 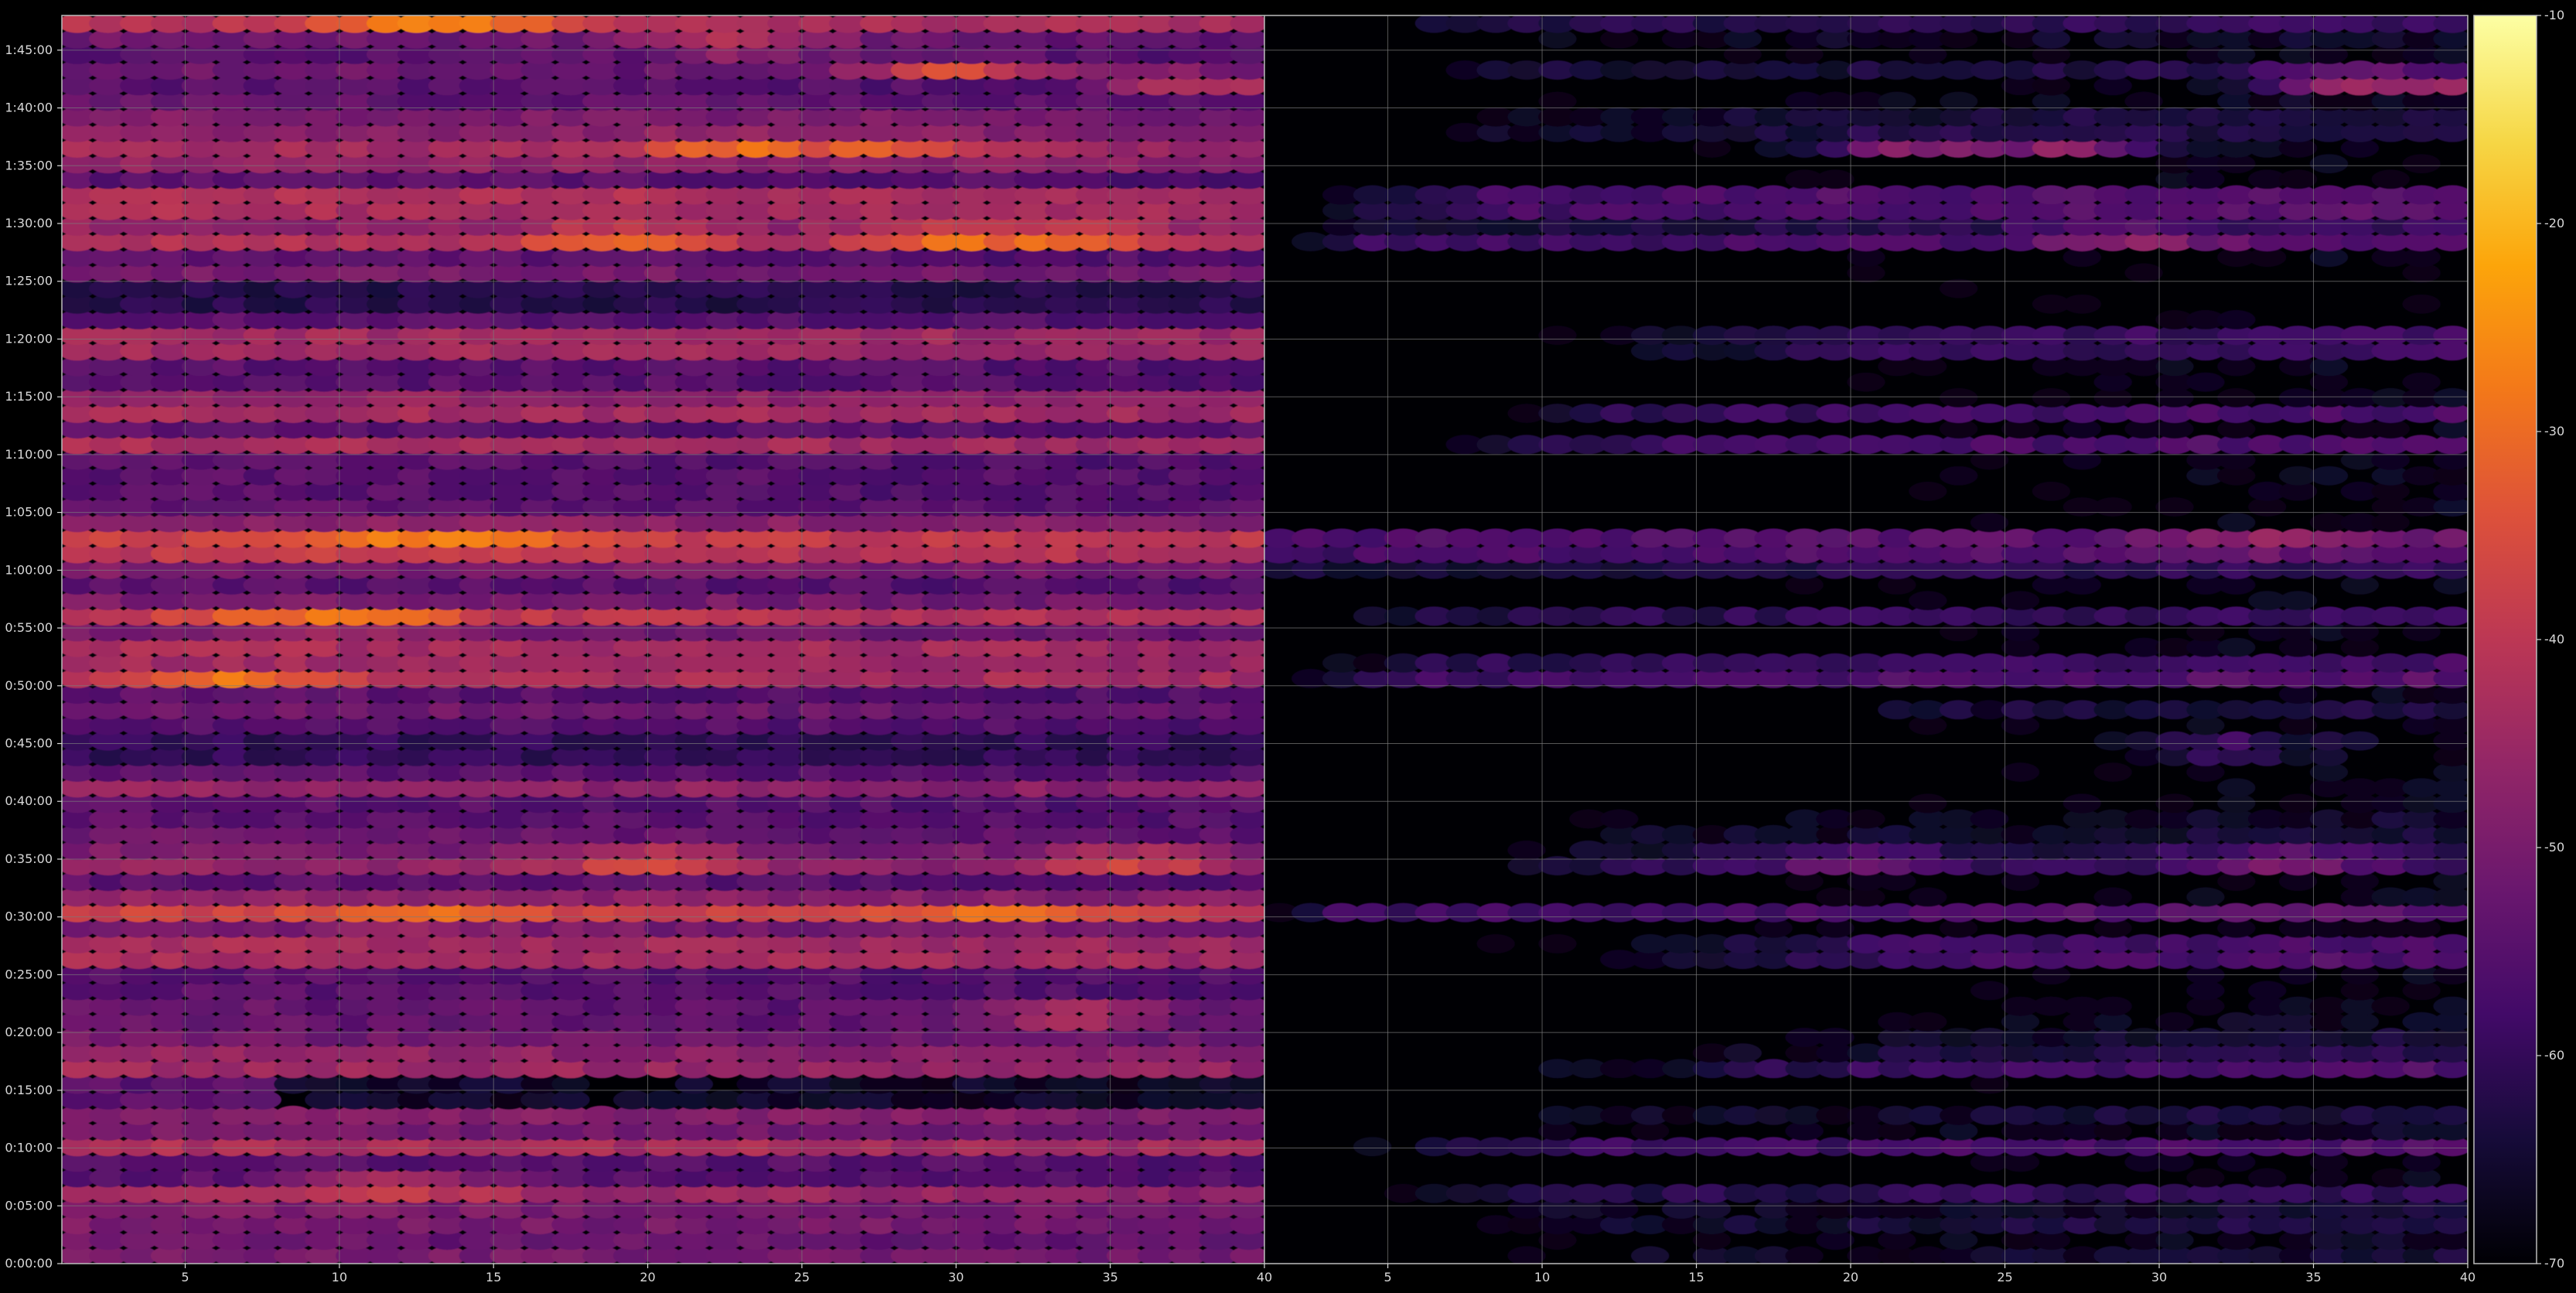 What do you see at coordinates (29, 916) in the screenshot?
I see `y-tick-label: 0:30:00` at bounding box center [29, 916].